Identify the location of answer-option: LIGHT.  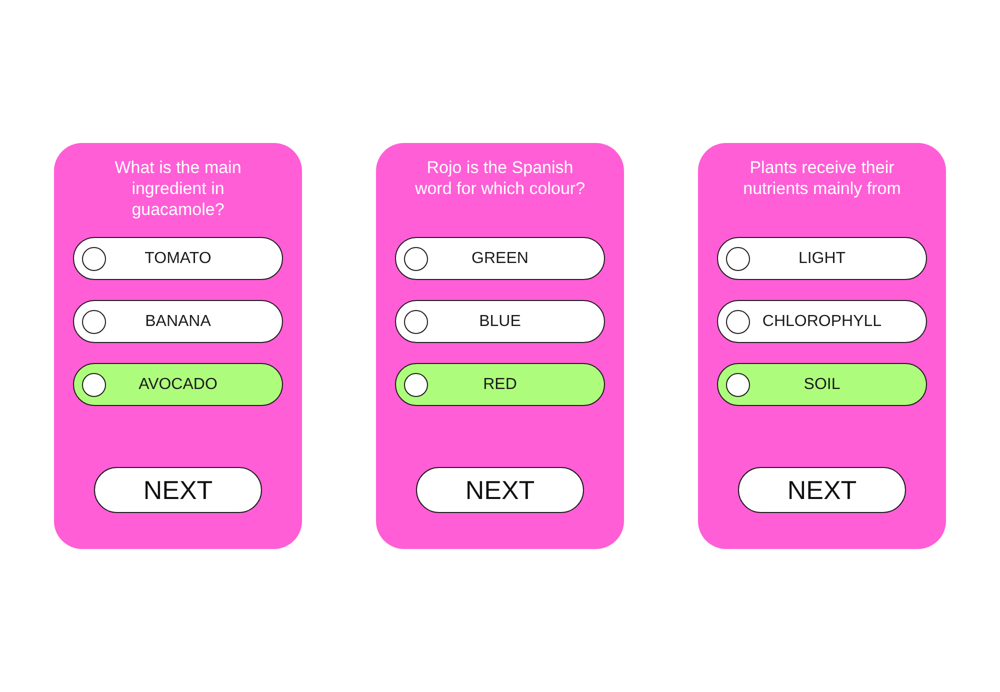
(822, 258).